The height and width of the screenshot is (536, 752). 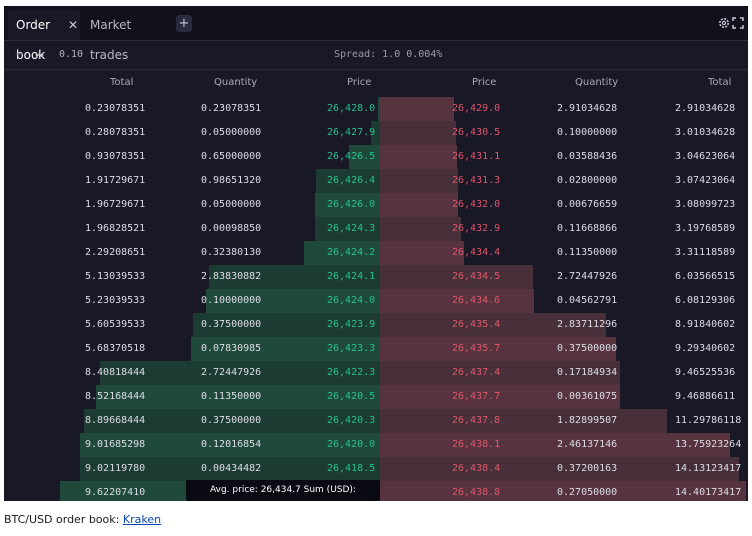 What do you see at coordinates (115, 204) in the screenshot?
I see `bid-total-cell: 1.96729671` at bounding box center [115, 204].